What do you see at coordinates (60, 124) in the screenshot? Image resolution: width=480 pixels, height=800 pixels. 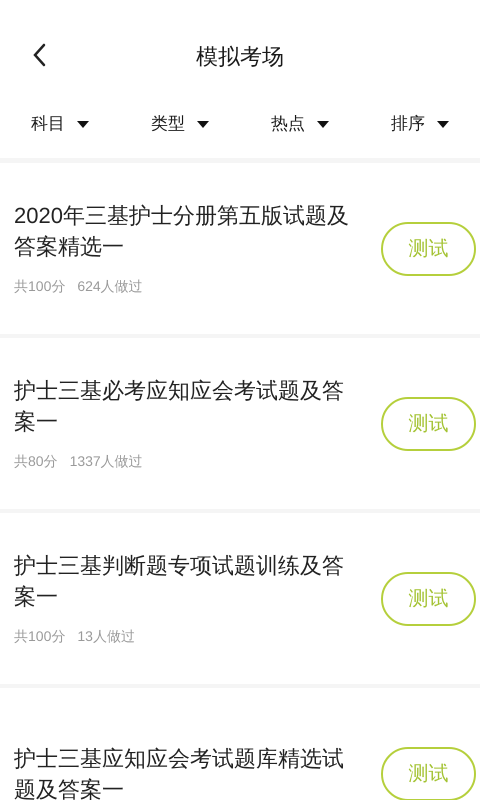 I see `filter-dropdown: 科目` at bounding box center [60, 124].